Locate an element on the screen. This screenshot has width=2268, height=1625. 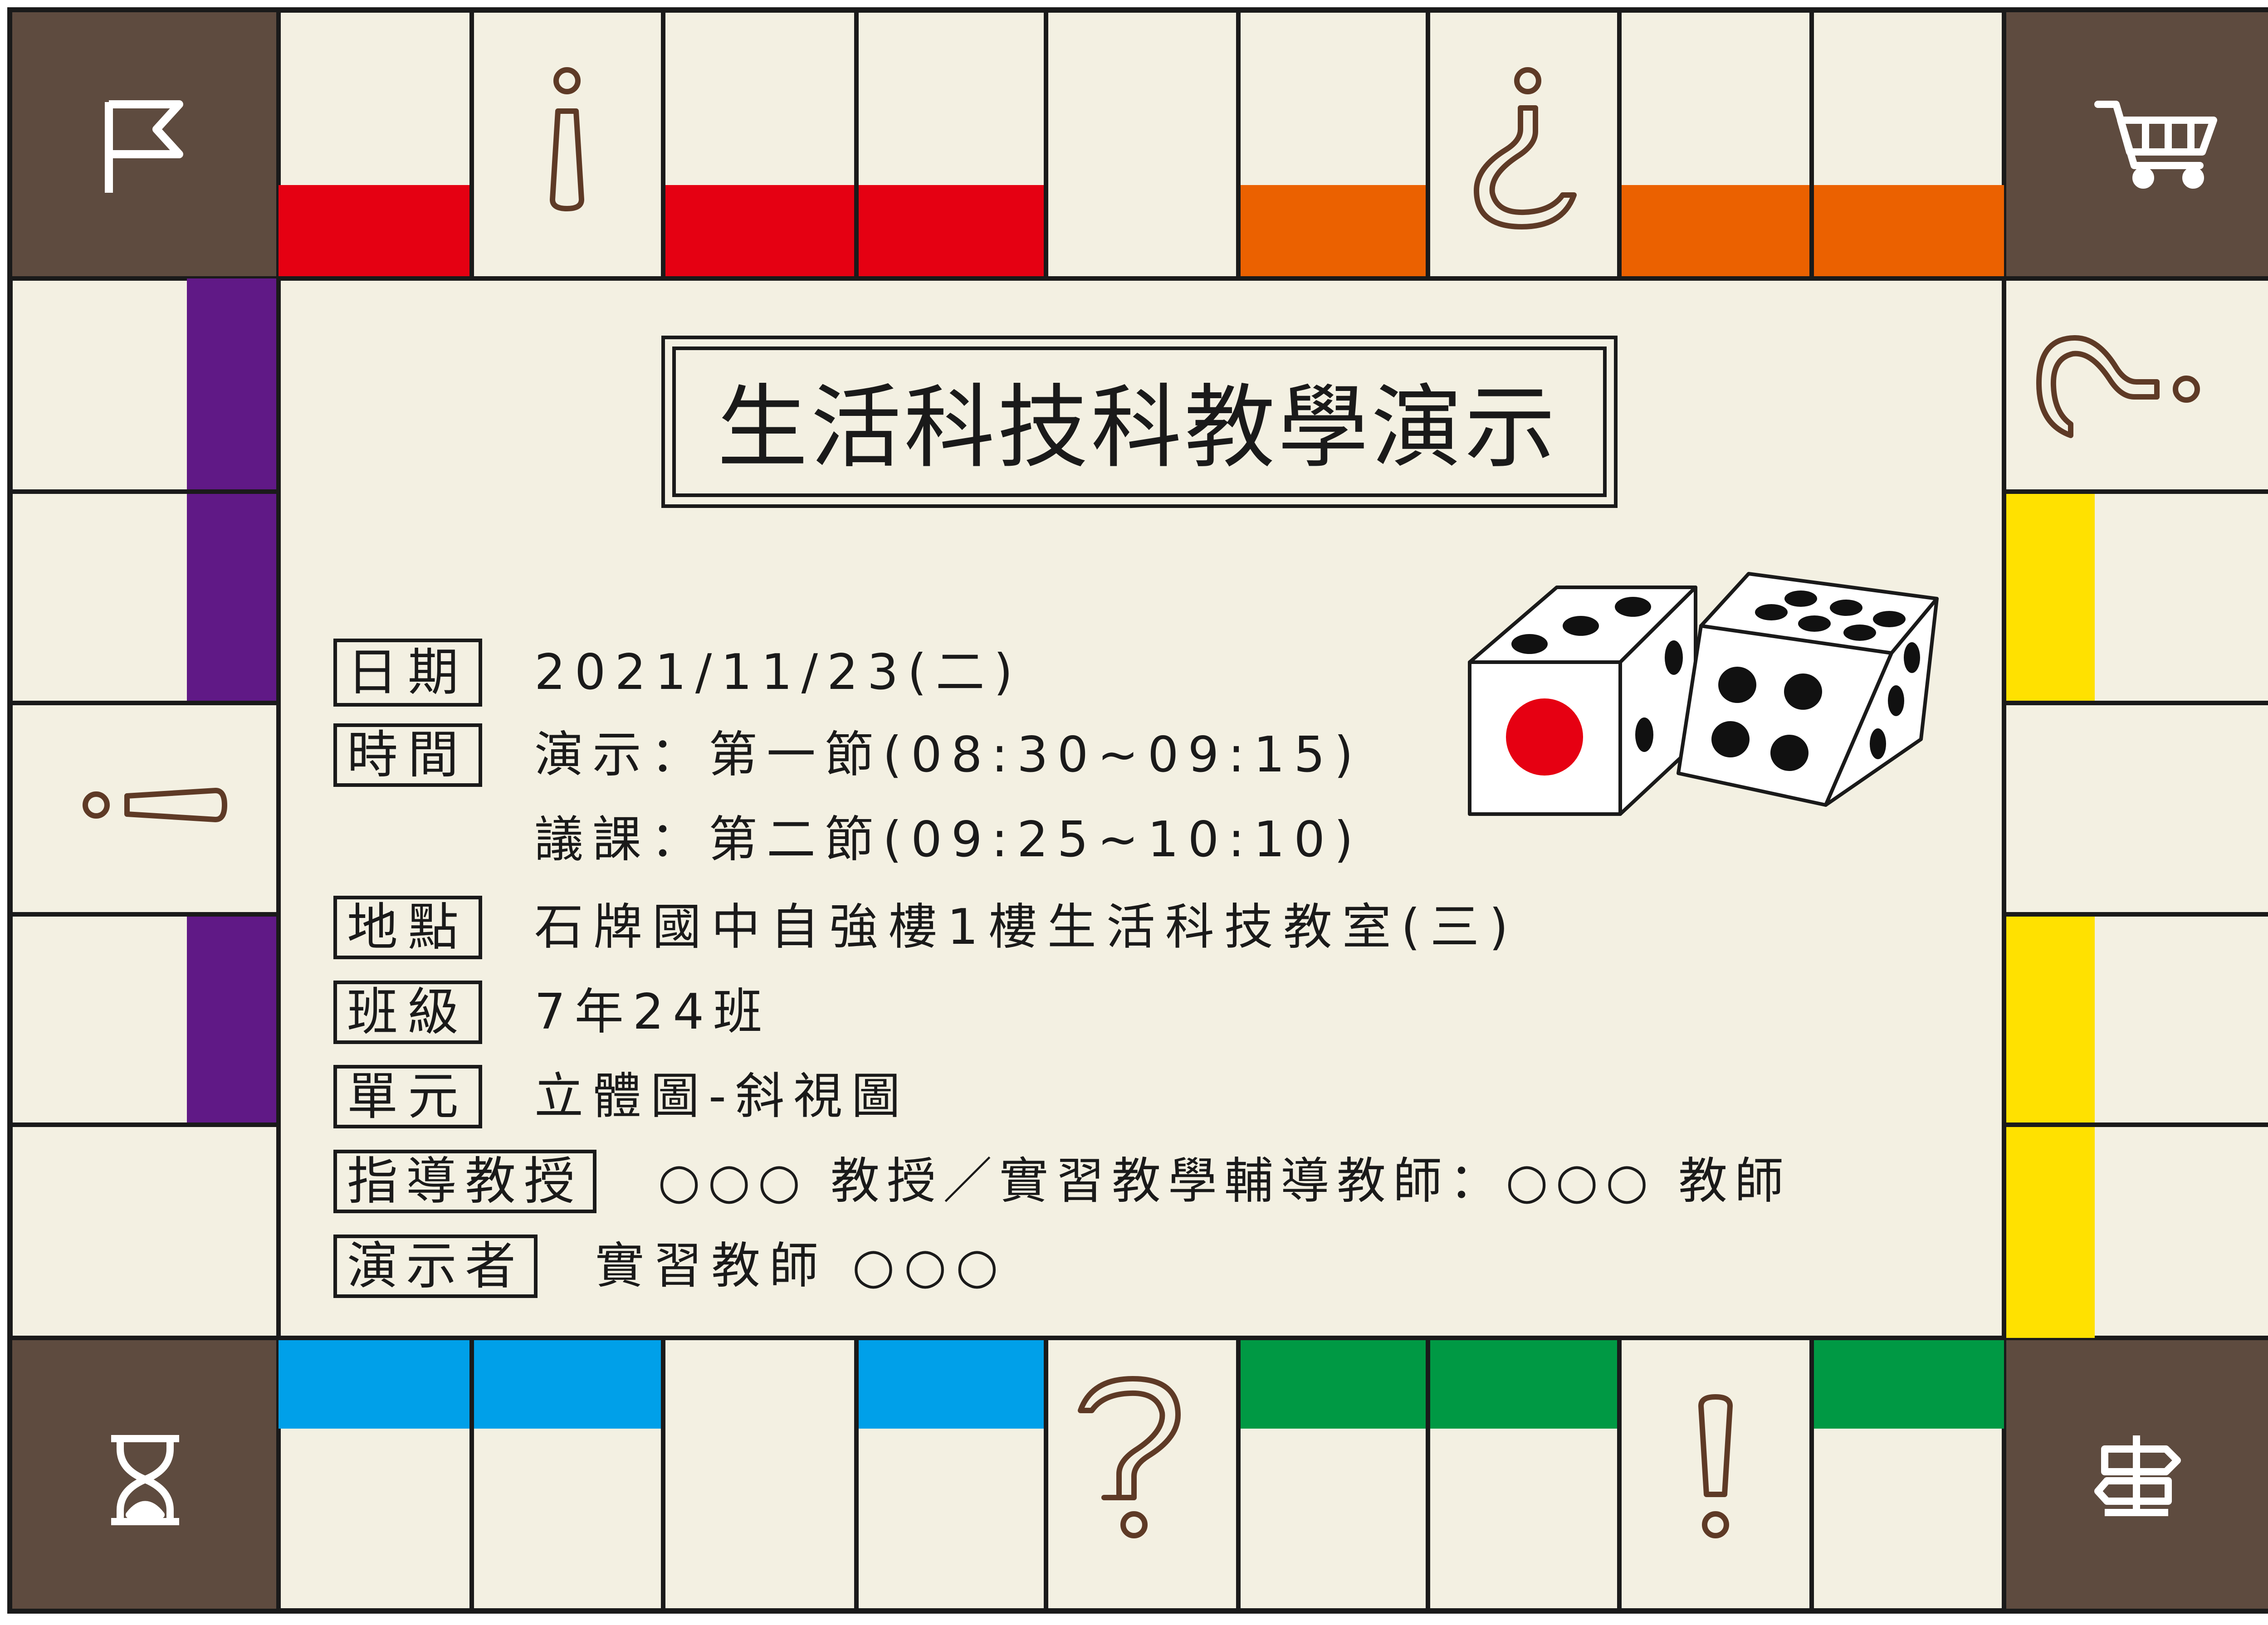
class-label: 班級 is located at coordinates (408, 1012).